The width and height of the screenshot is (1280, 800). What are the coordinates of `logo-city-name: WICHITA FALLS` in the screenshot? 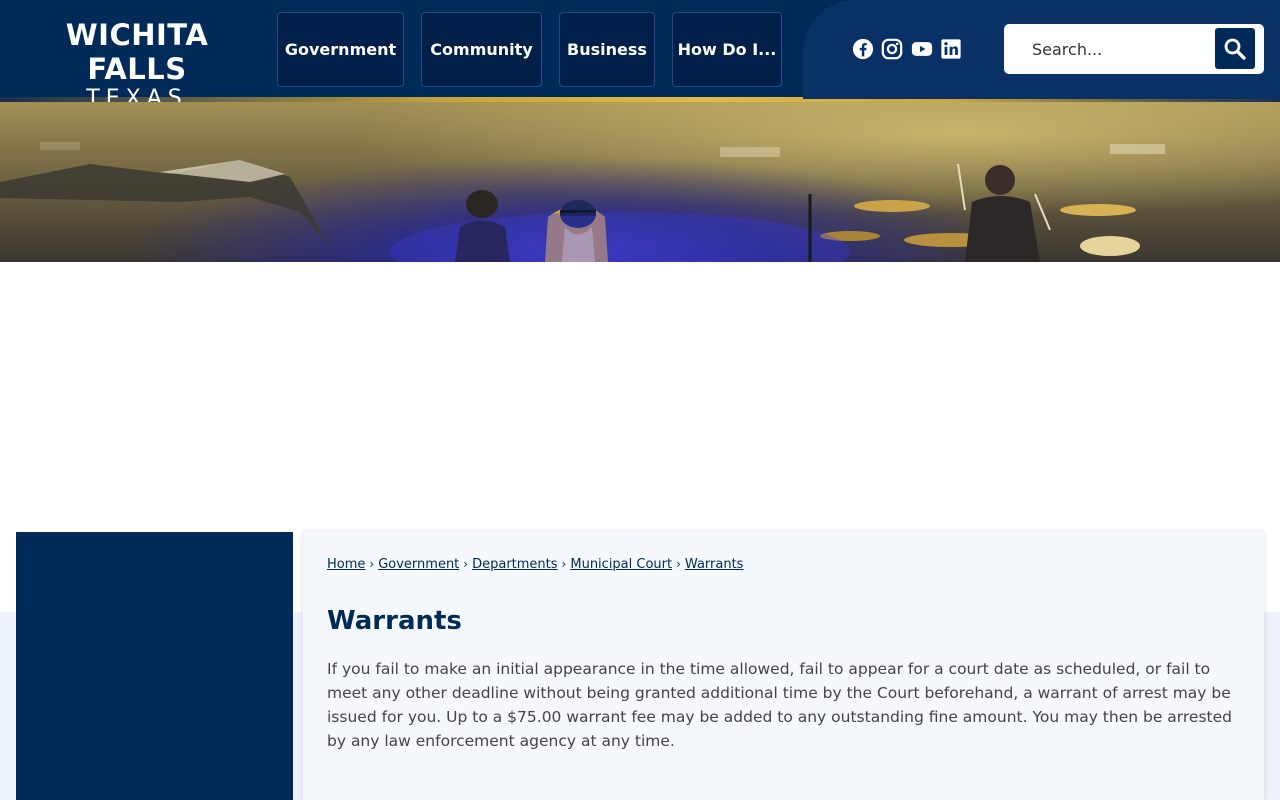 It's located at (137, 52).